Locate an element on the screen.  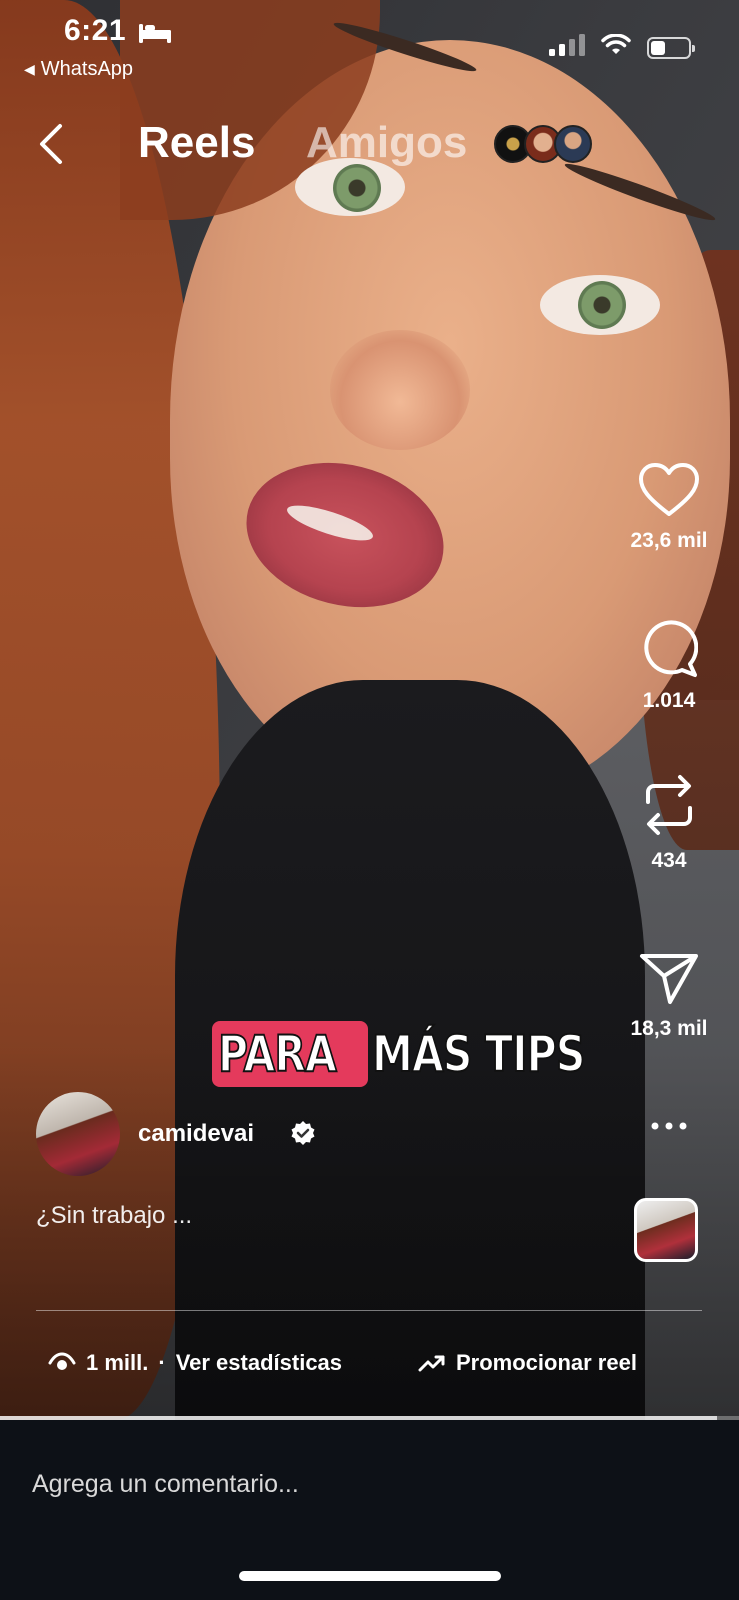
comment-icon is located at coordinates (671, 648).